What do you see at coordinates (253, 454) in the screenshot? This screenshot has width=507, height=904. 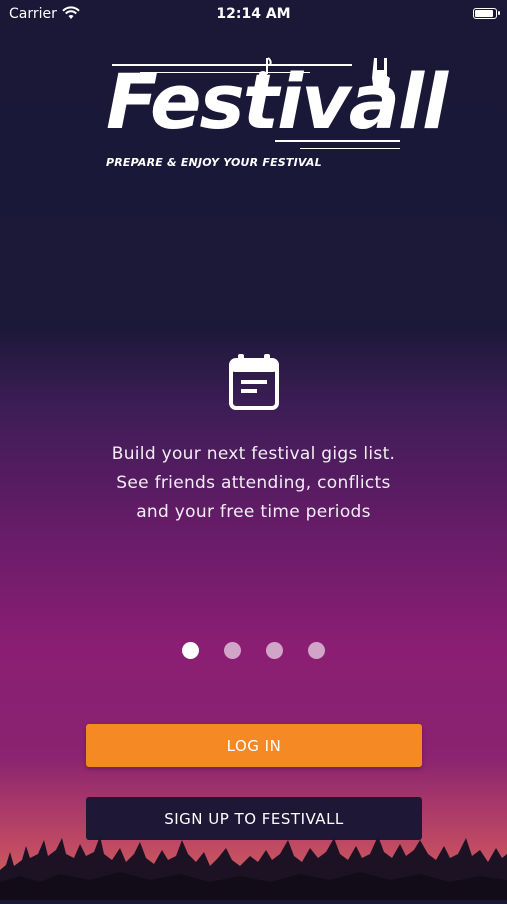 I see `description-line: Build your next festival gigs list.` at bounding box center [253, 454].